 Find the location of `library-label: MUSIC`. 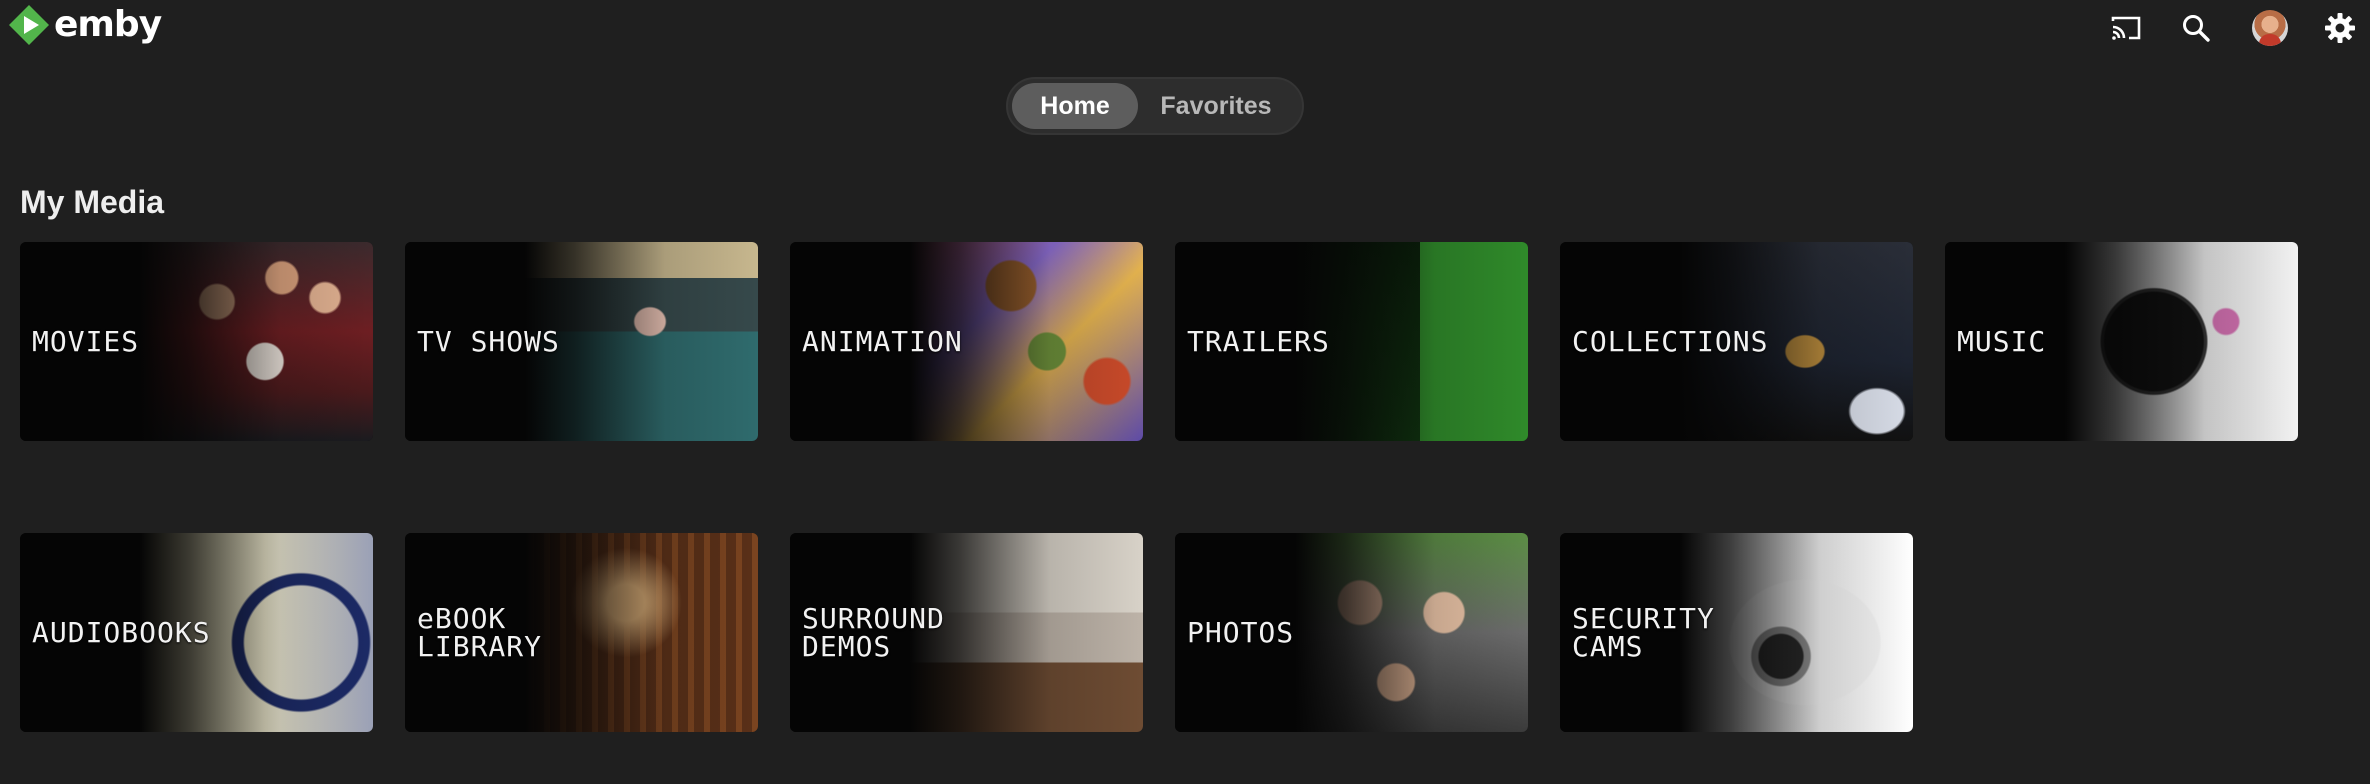

library-label: MUSIC is located at coordinates (2002, 341).